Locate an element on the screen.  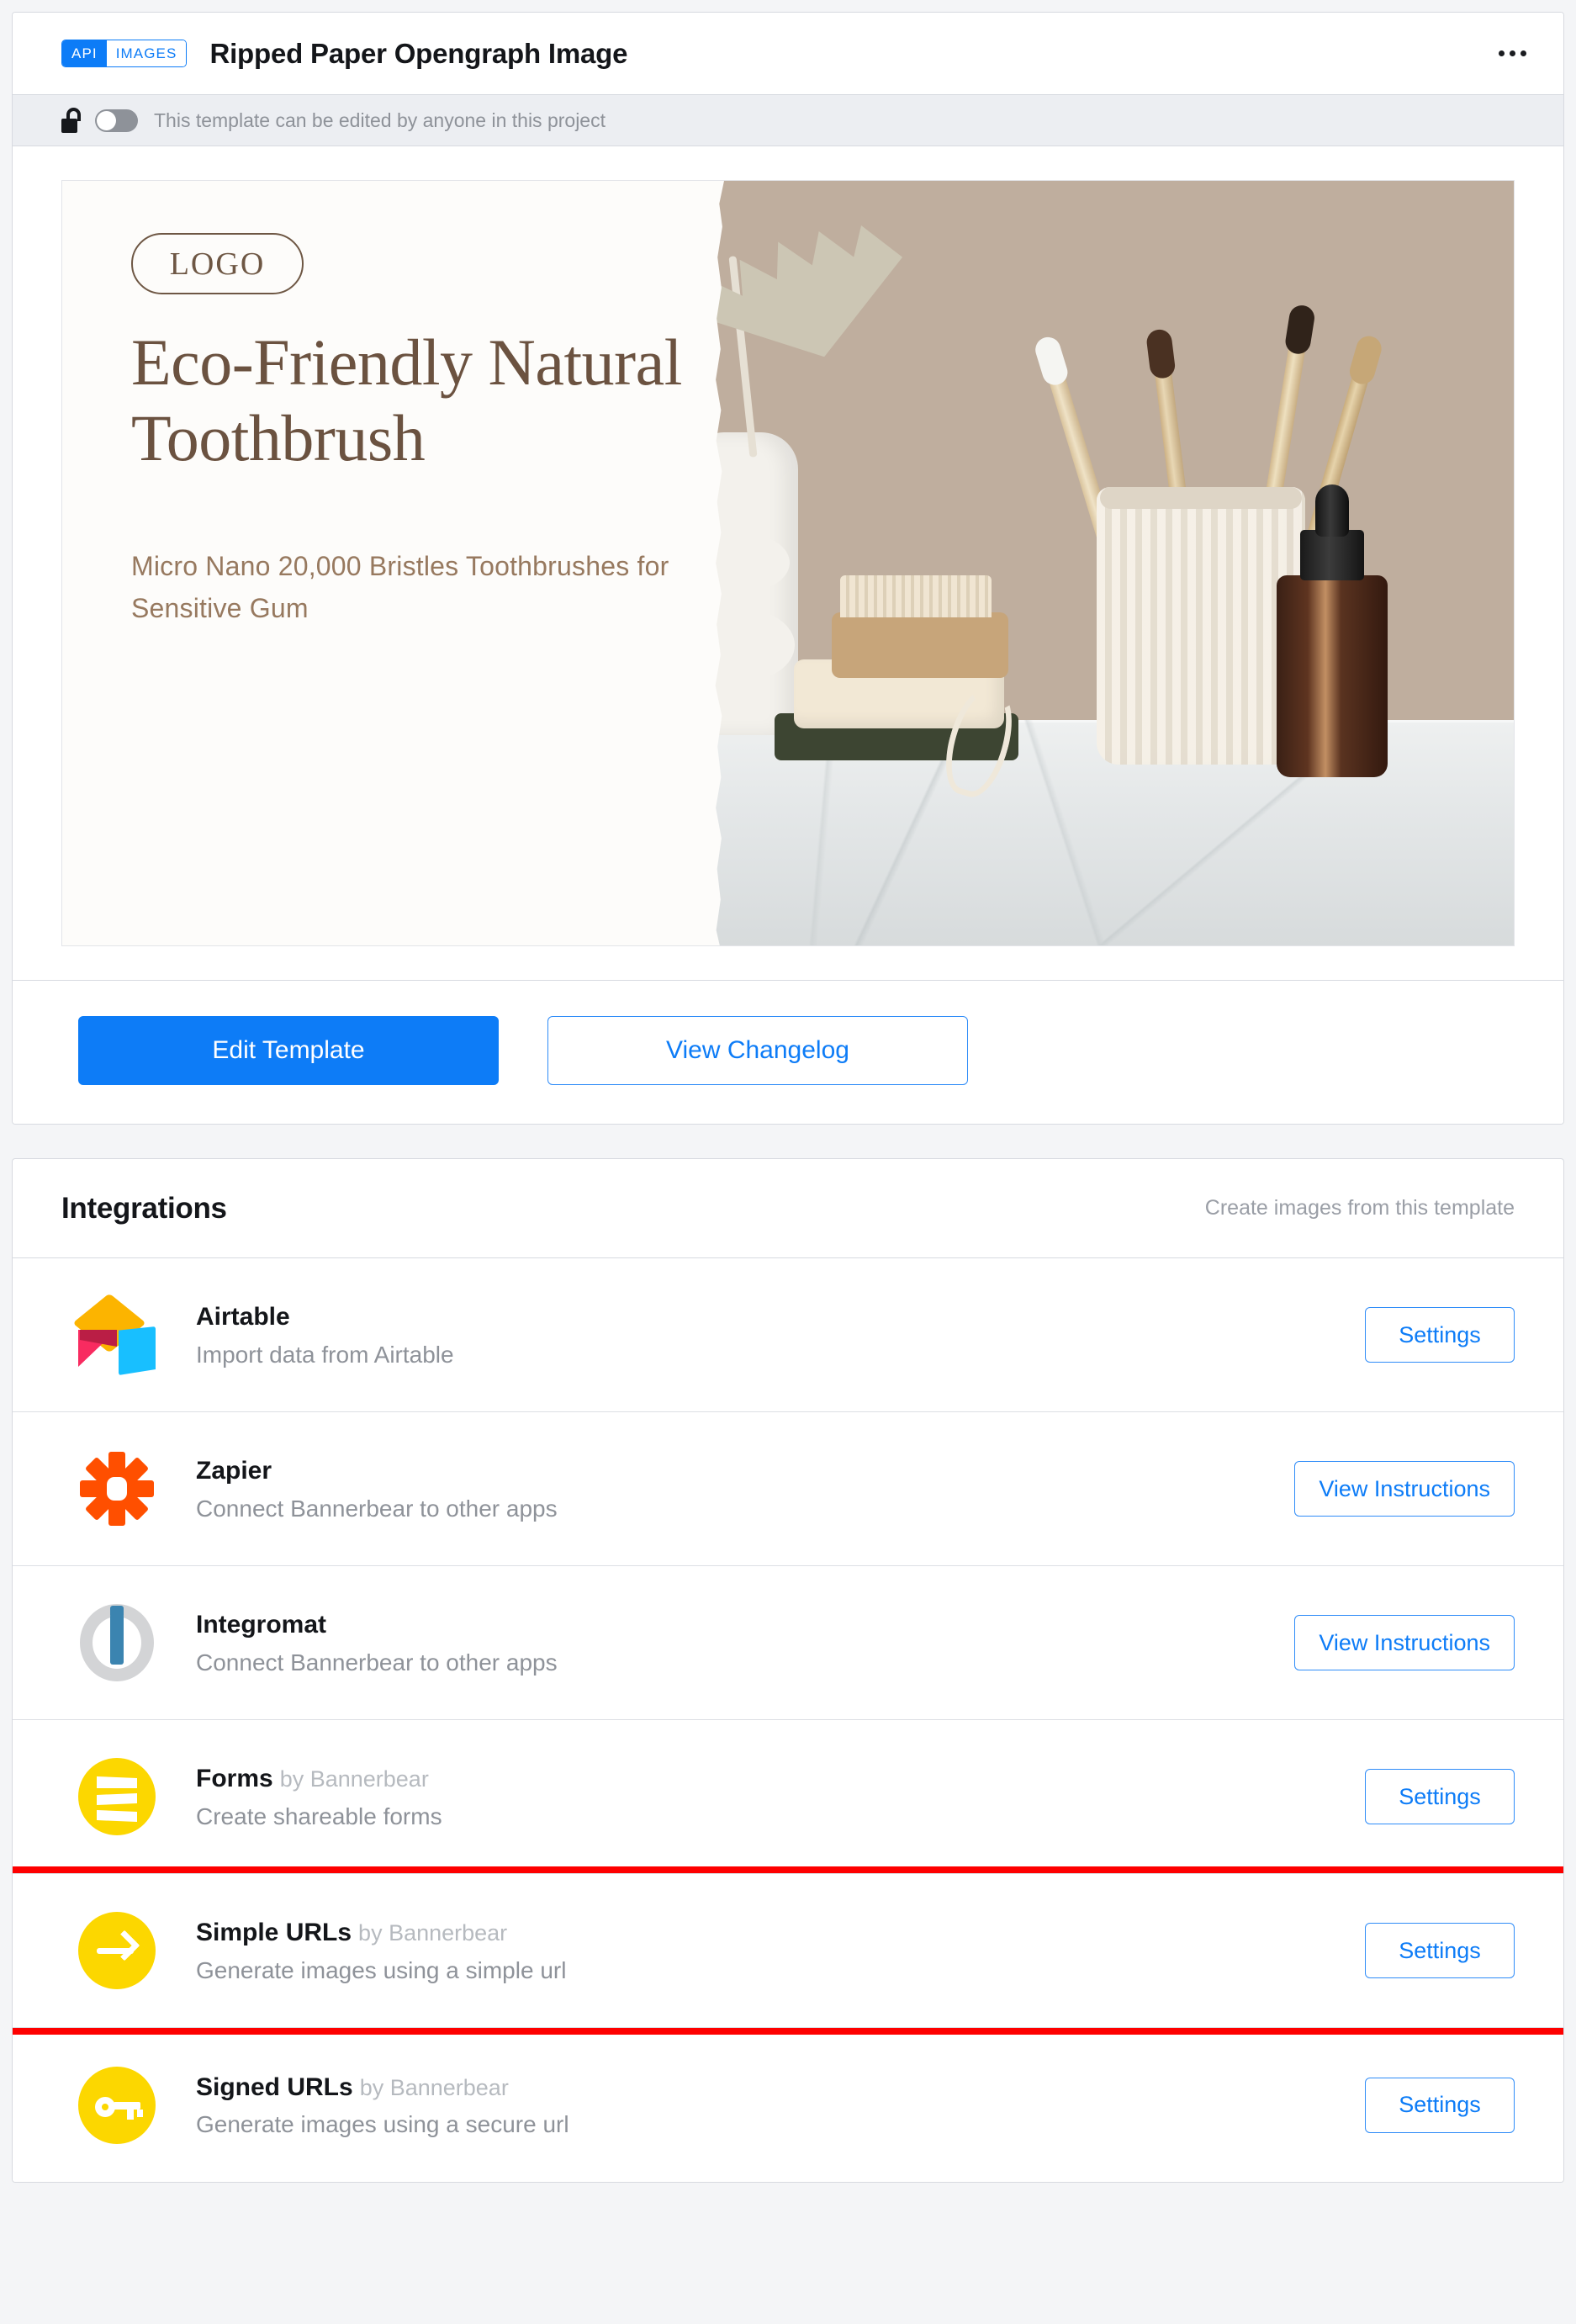
integration-description: Import data from Airtable is located at coordinates (325, 1355).